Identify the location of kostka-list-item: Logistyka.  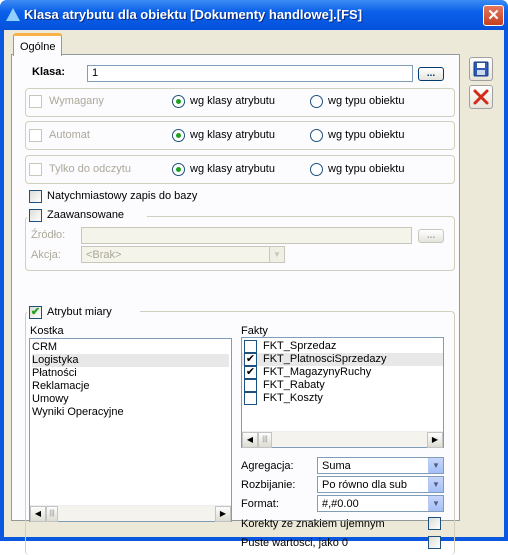
(130, 360).